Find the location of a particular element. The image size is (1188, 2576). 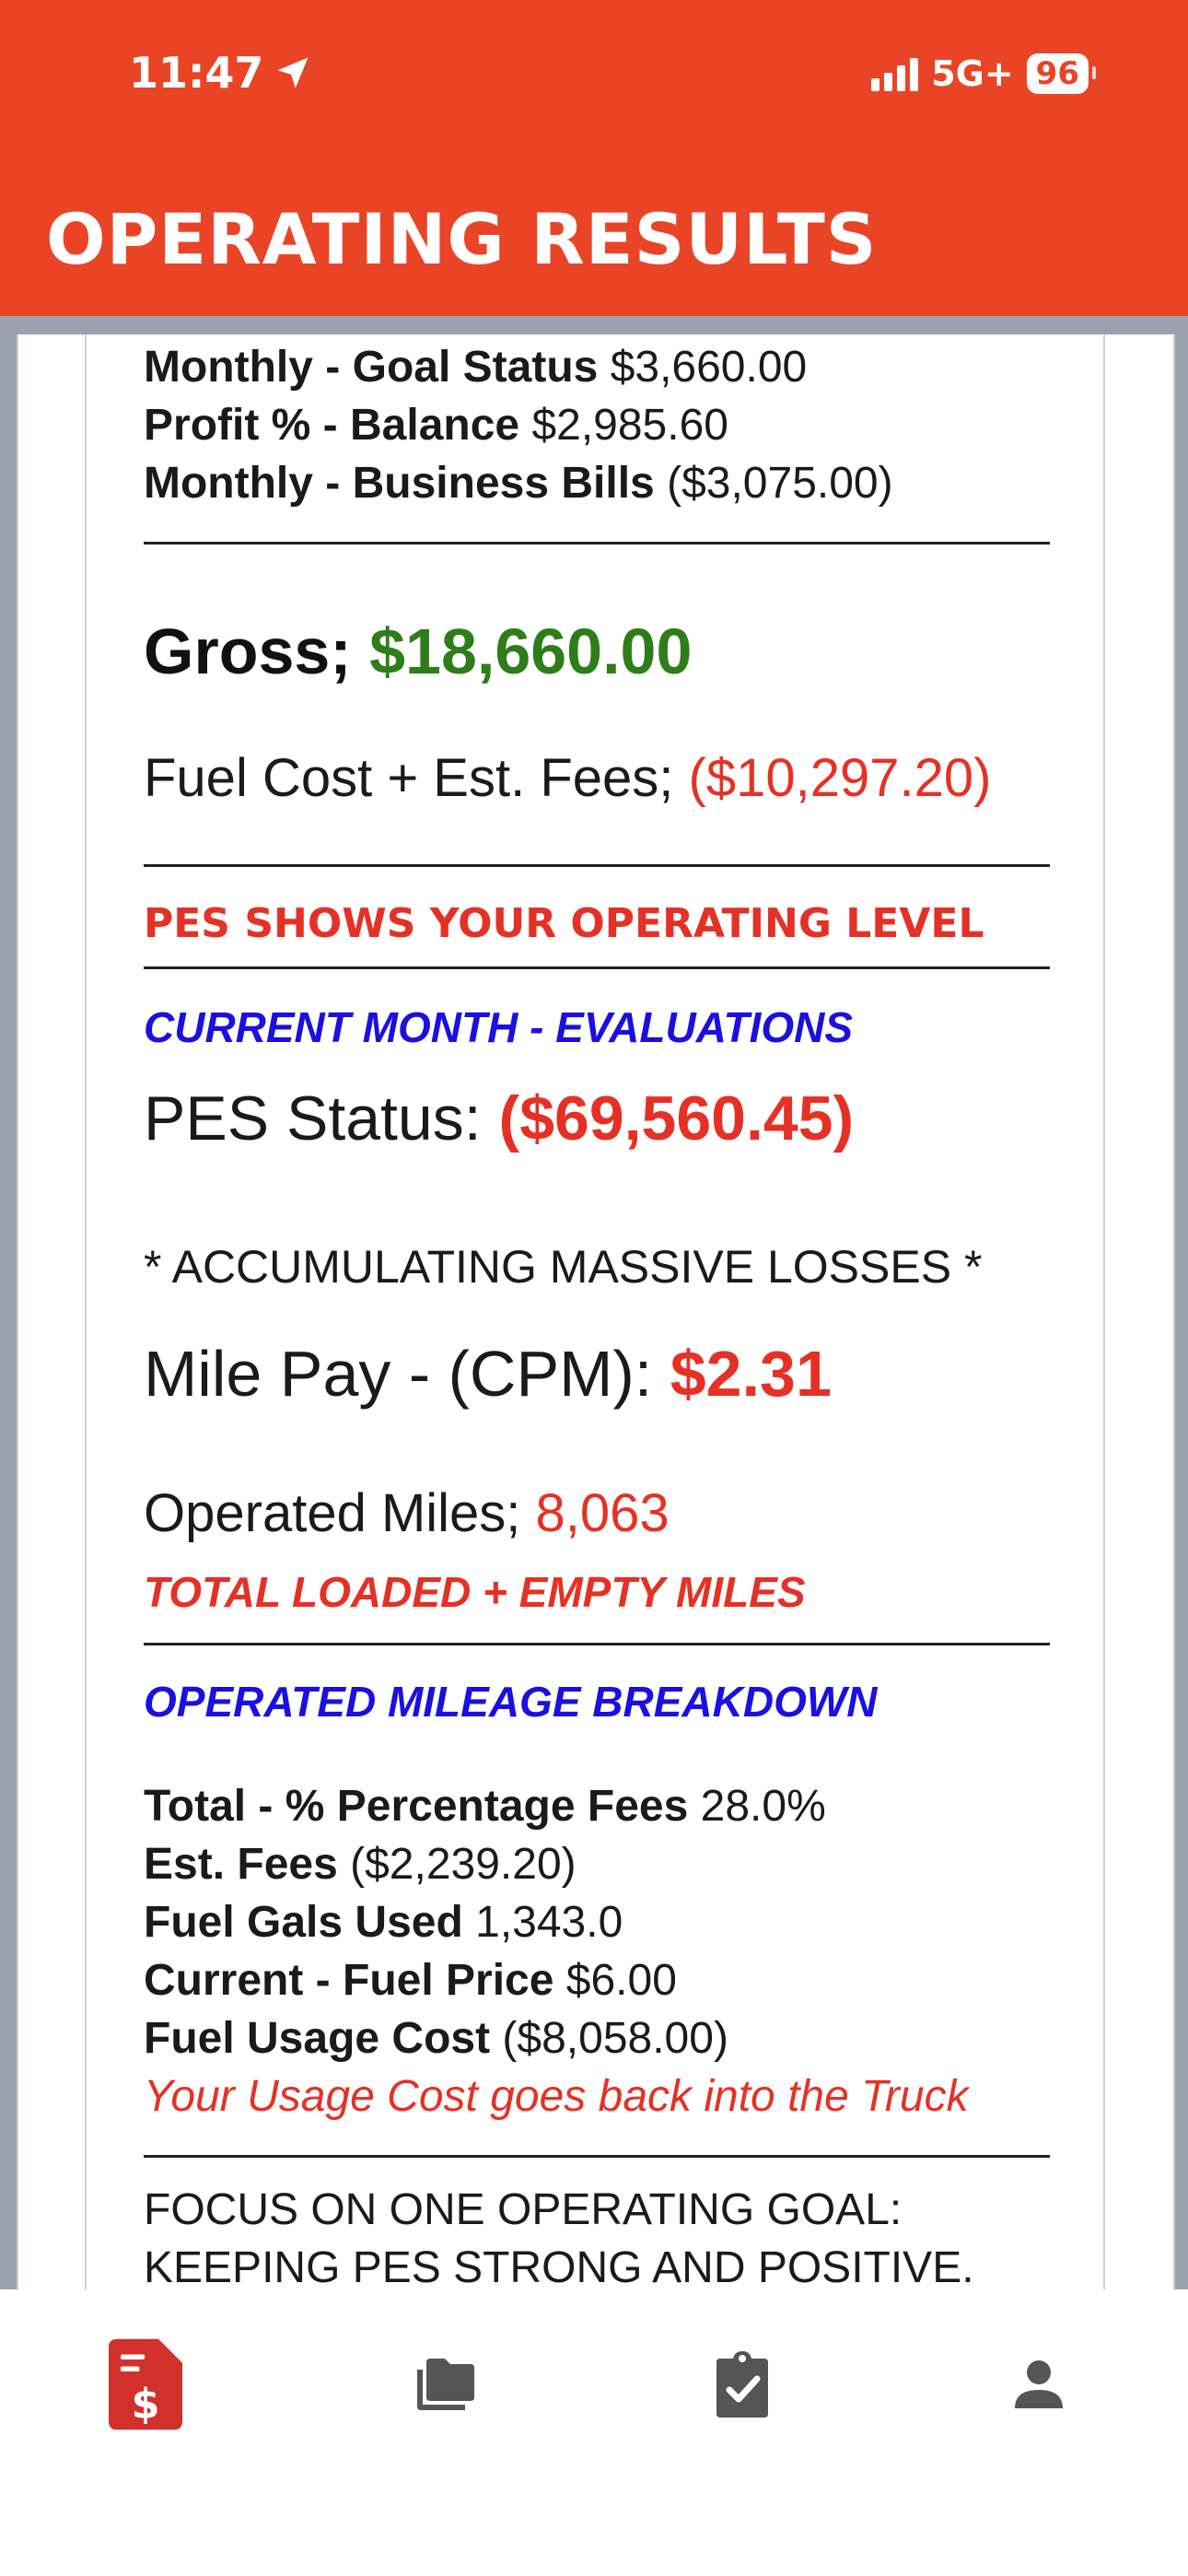

losses-note: * ACCUMULATING MASSIVE LOSSES * is located at coordinates (563, 1267).